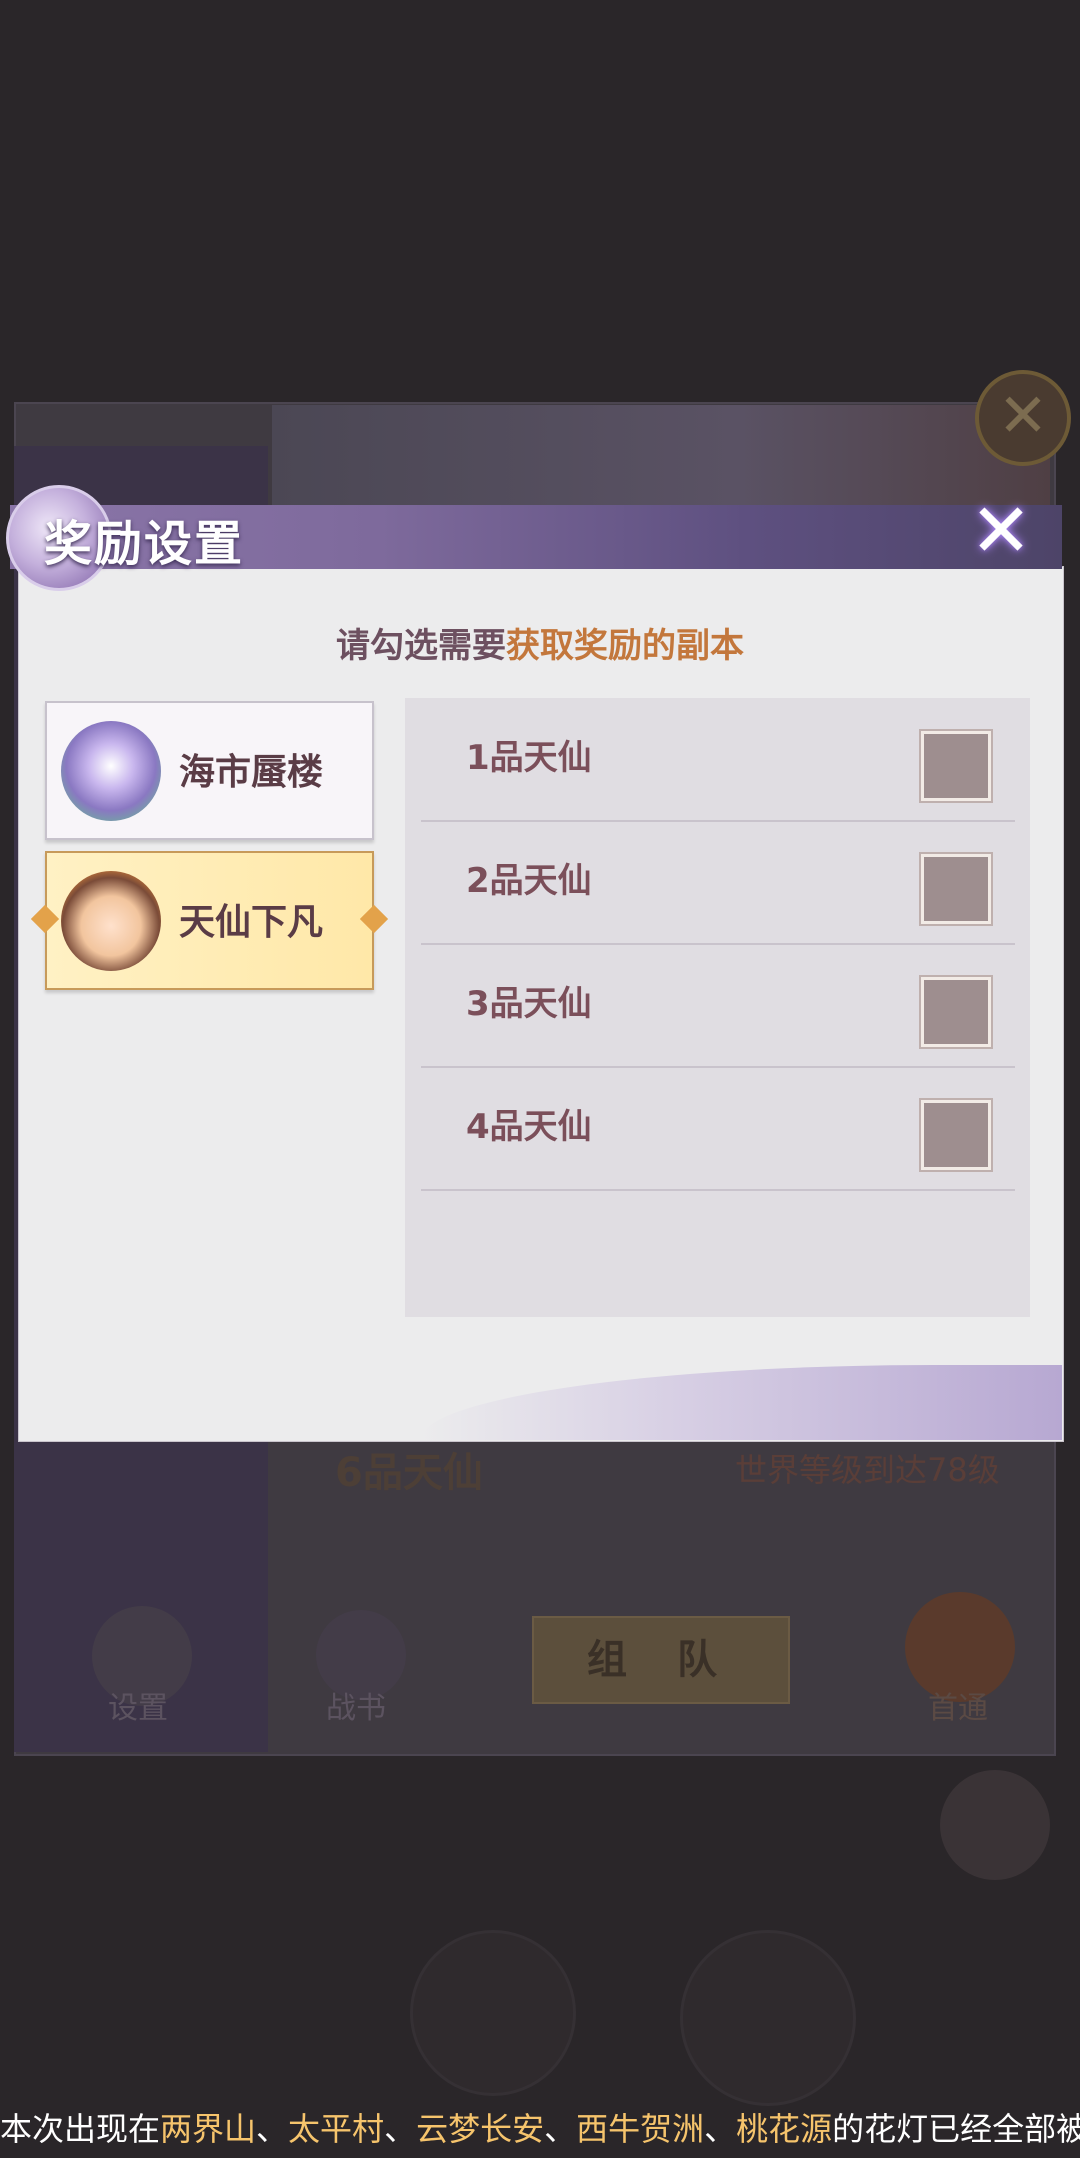  I want to click on dungeon-label: 天仙下凡, so click(251, 922).